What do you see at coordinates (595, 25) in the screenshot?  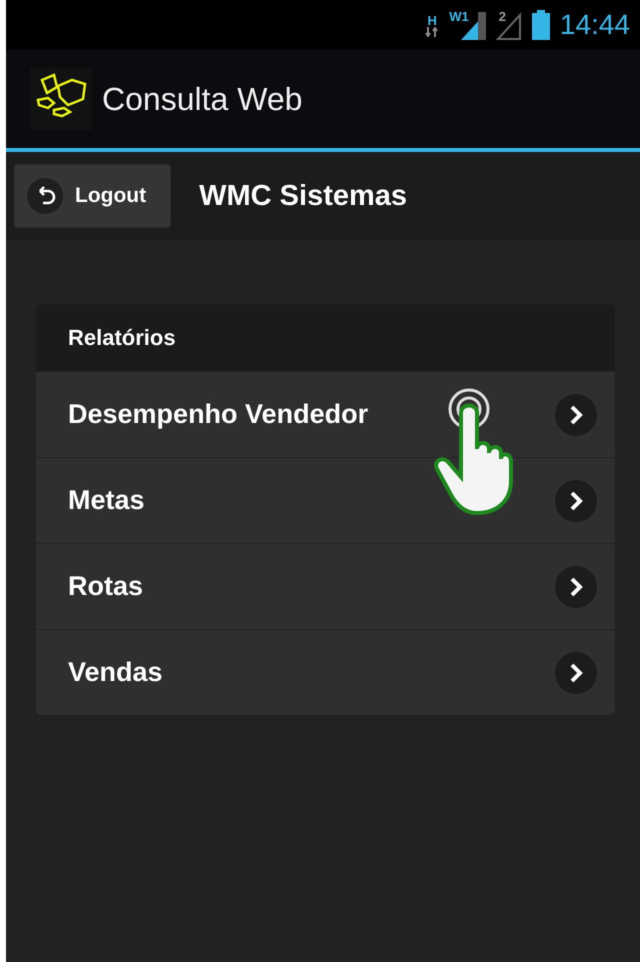 I see `clock-time: 14:44` at bounding box center [595, 25].